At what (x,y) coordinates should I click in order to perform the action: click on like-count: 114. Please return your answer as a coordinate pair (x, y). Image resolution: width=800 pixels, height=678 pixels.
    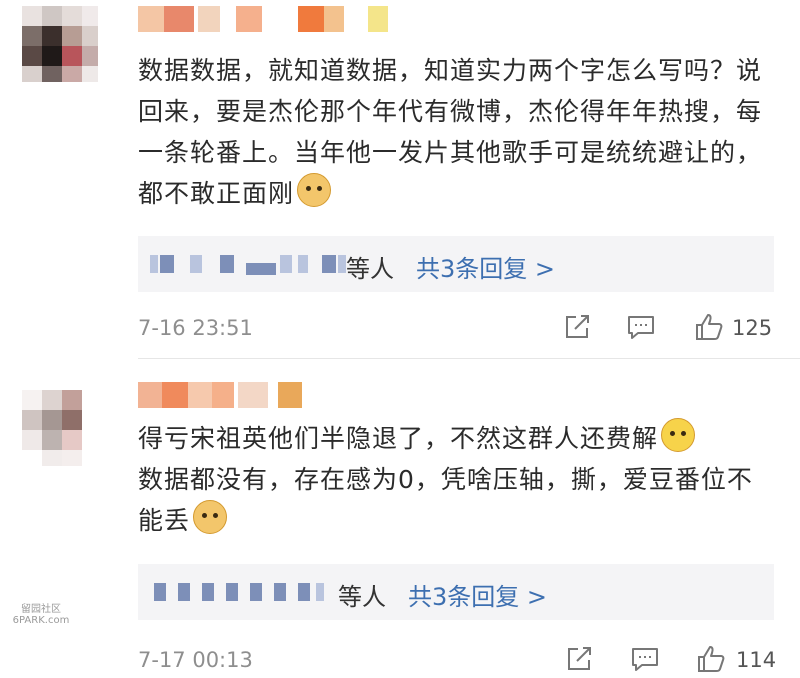
    Looking at the image, I should click on (756, 660).